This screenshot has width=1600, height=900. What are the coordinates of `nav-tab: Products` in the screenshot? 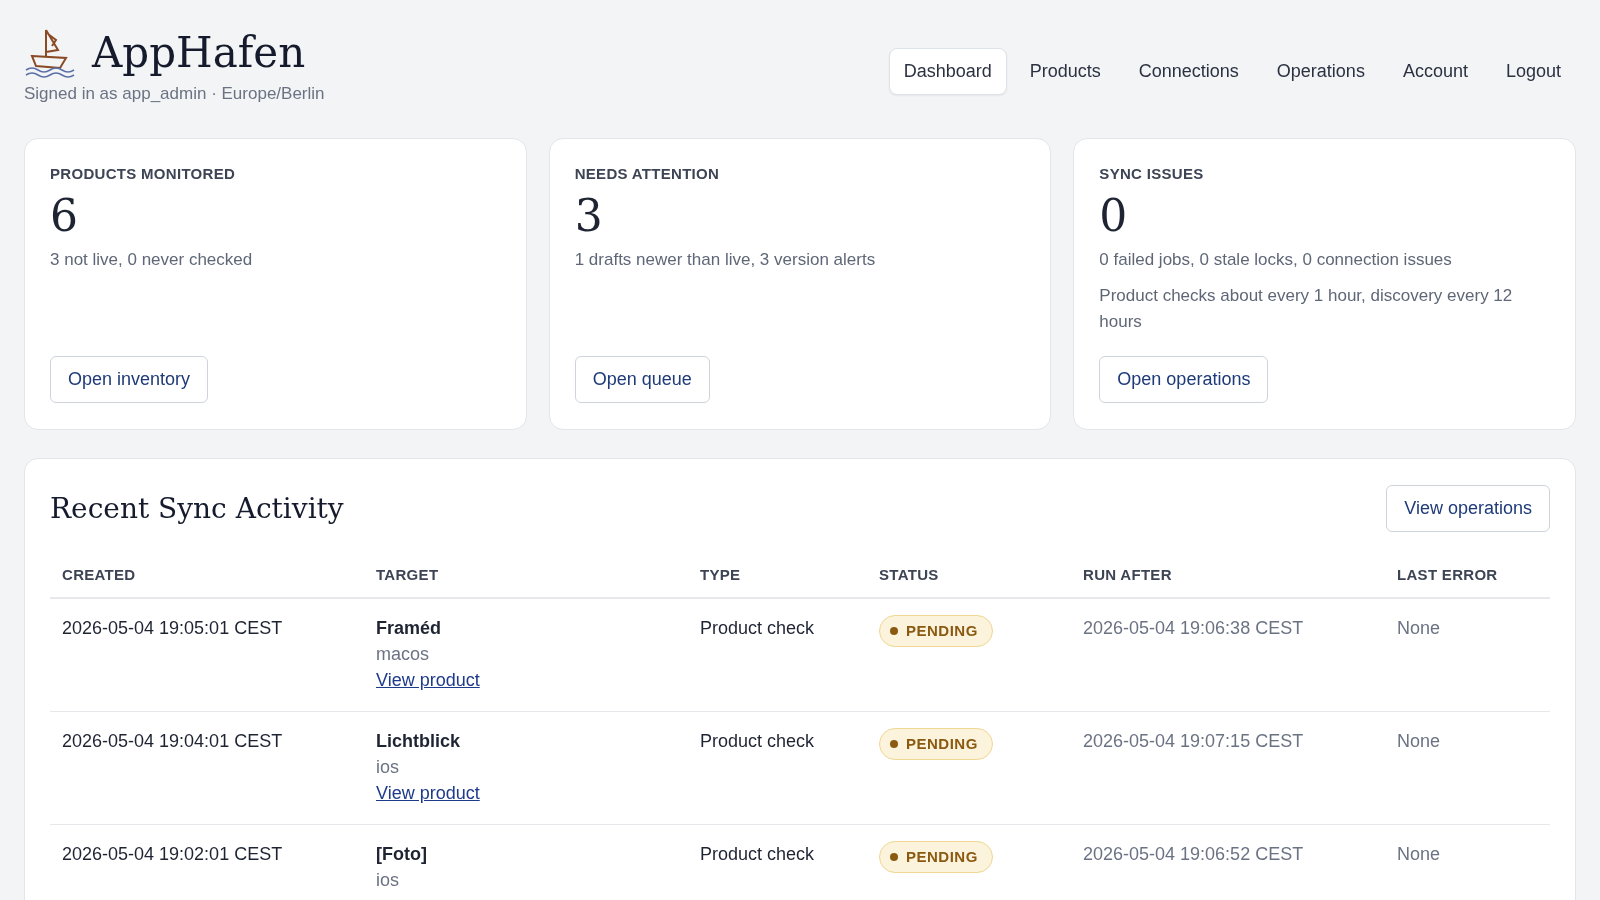 It's located at (1065, 71).